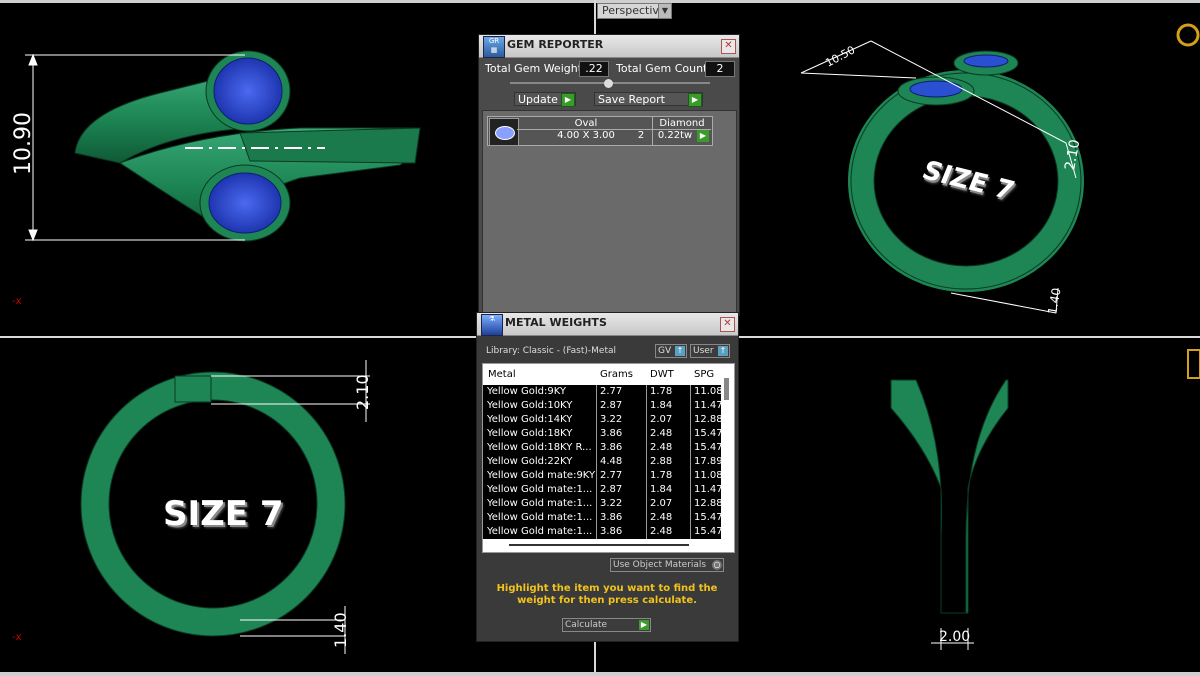  What do you see at coordinates (1193, 364) in the screenshot?
I see `cup-icon` at bounding box center [1193, 364].